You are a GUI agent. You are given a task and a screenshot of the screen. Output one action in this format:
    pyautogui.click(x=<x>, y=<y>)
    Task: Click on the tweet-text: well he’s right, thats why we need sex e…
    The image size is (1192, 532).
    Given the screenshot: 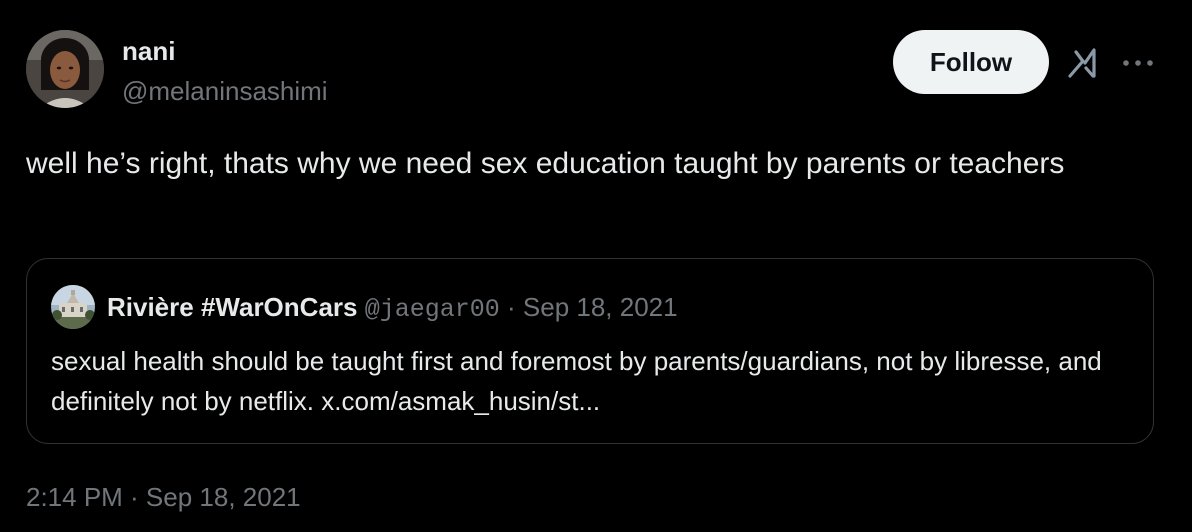 What is the action you would take?
    pyautogui.click(x=545, y=163)
    